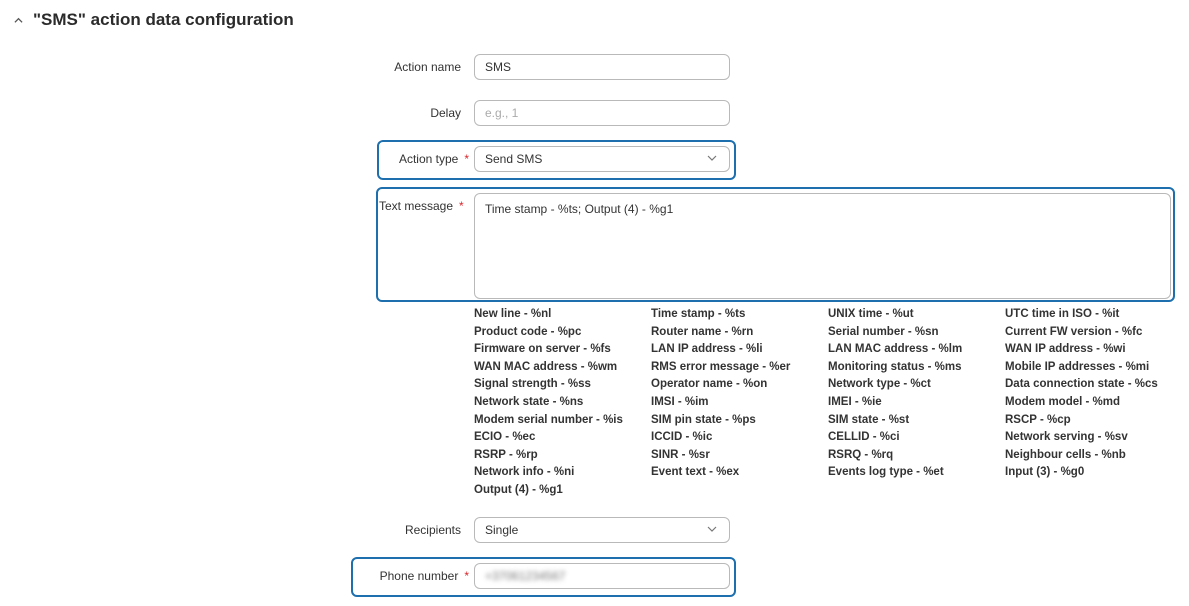 The image size is (1189, 606). What do you see at coordinates (886, 472) in the screenshot?
I see `variable-item: Events log type - %et` at bounding box center [886, 472].